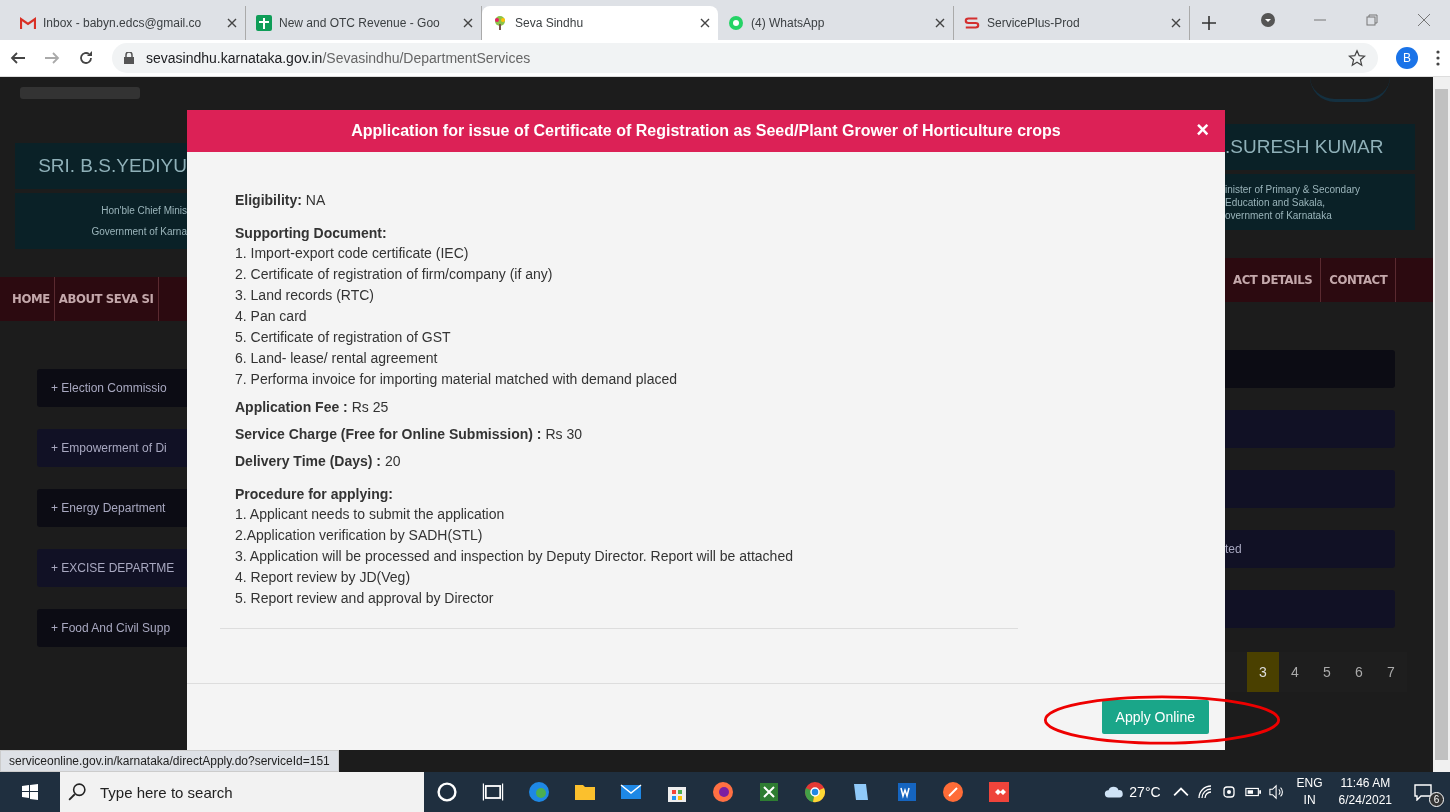 This screenshot has width=1450, height=812. What do you see at coordinates (311, 233) in the screenshot?
I see `section-heading: Supporting Document:` at bounding box center [311, 233].